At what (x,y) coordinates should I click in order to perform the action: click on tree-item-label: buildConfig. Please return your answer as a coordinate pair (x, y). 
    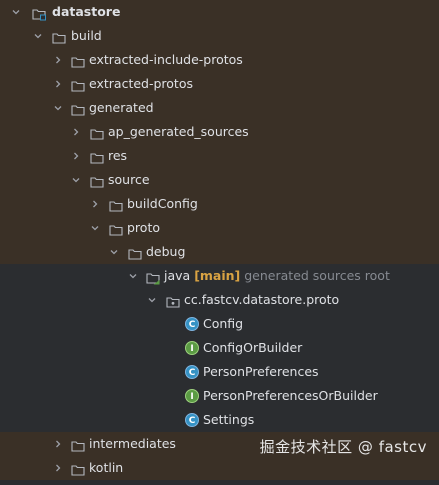
    Looking at the image, I should click on (162, 203).